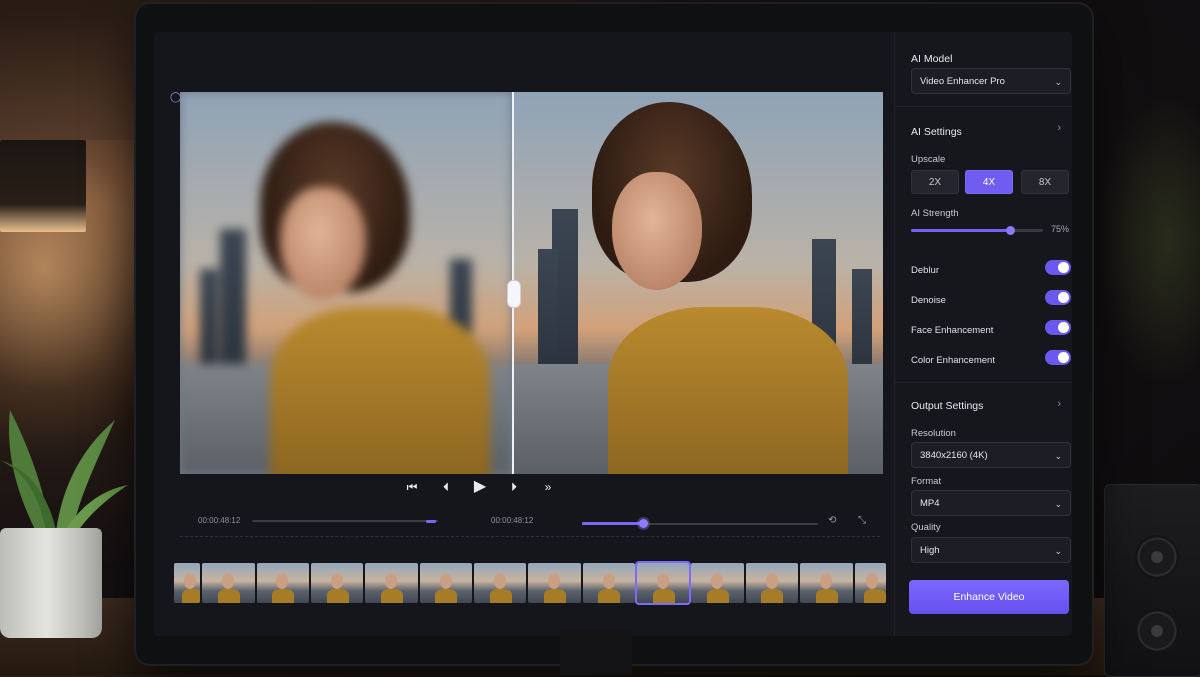 The width and height of the screenshot is (1200, 677). Describe the element at coordinates (991, 550) in the screenshot. I see `quality-select: High ⌄` at that location.